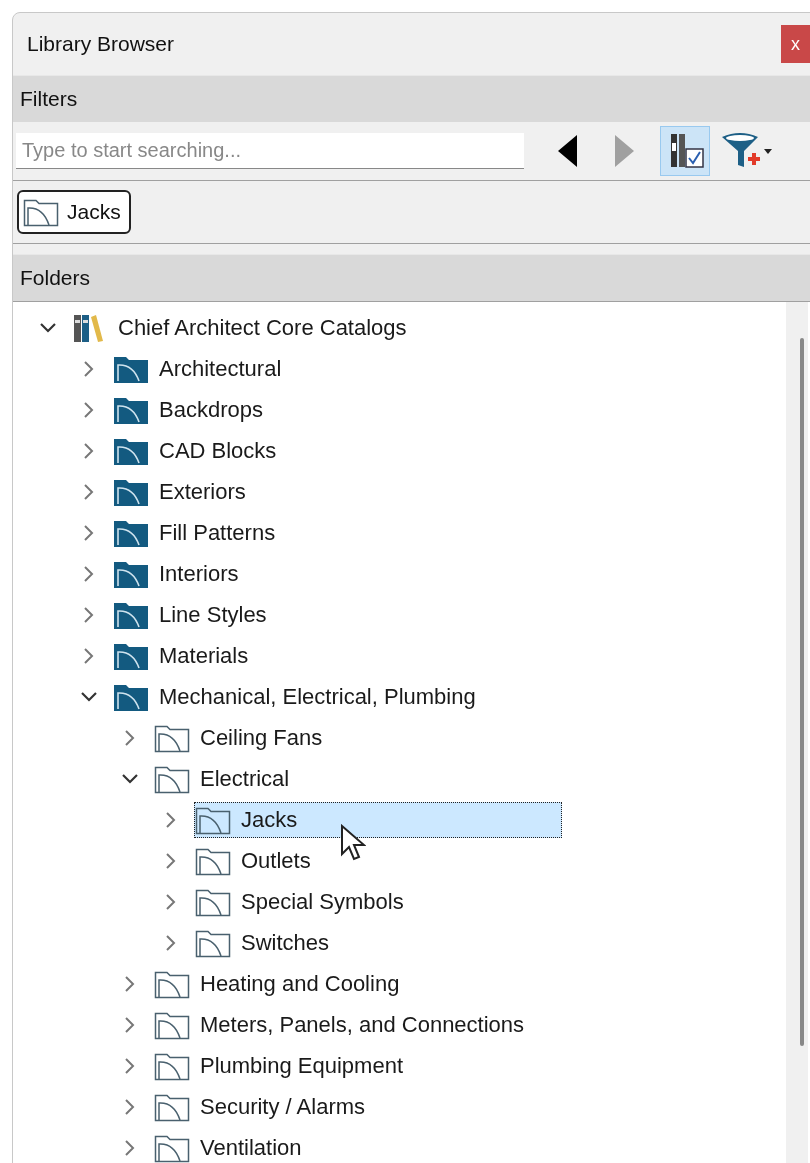 The image size is (810, 1163). Describe the element at coordinates (685, 151) in the screenshot. I see `catalog-view-button` at that location.